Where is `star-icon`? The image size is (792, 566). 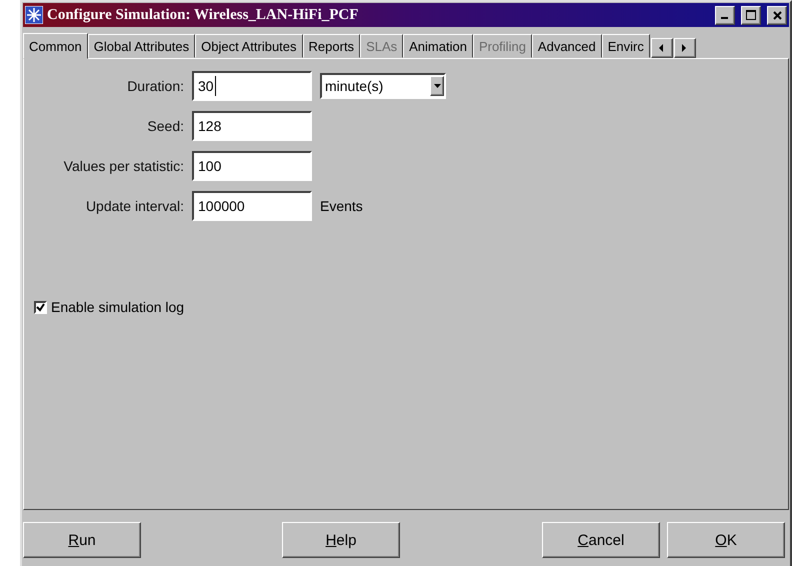
star-icon is located at coordinates (34, 15).